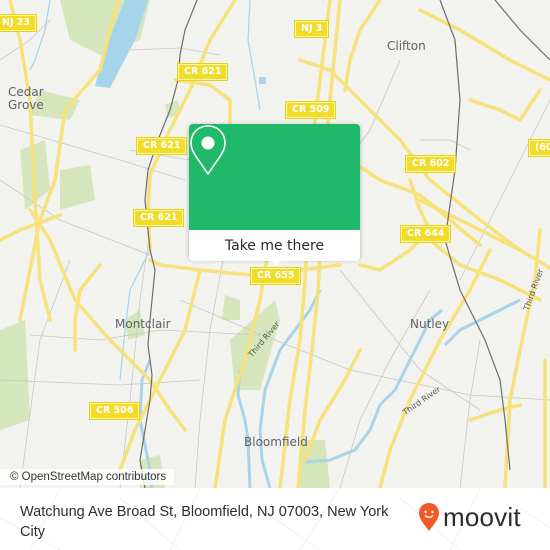 This screenshot has width=550, height=550. I want to click on moovit-logo: moovit, so click(469, 517).